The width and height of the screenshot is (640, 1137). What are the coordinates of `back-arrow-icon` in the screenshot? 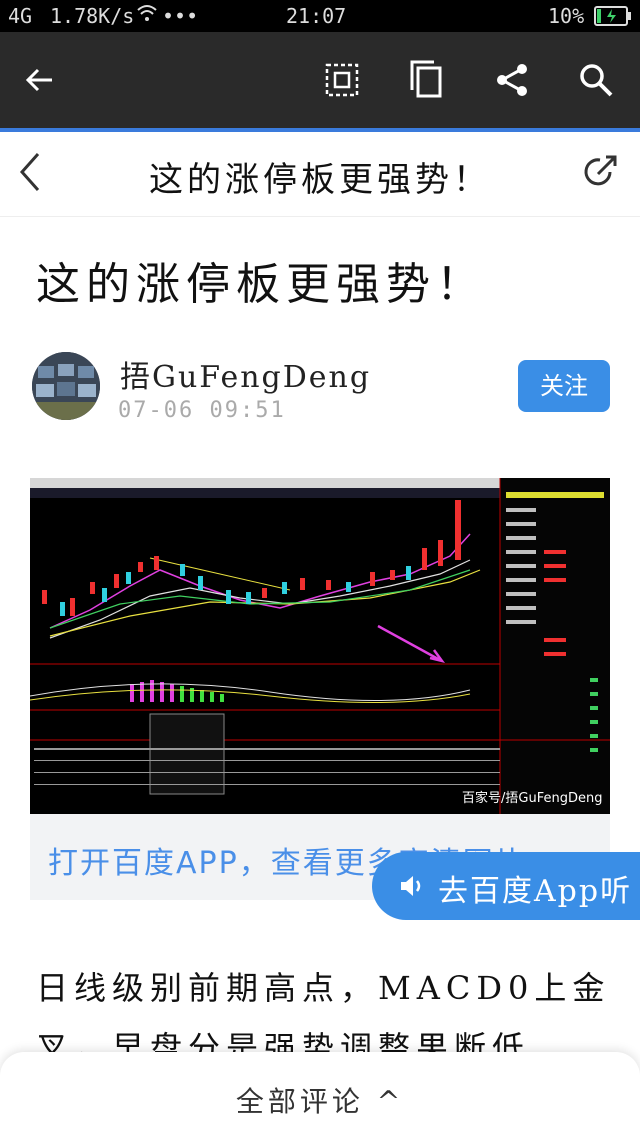 It's located at (40, 80).